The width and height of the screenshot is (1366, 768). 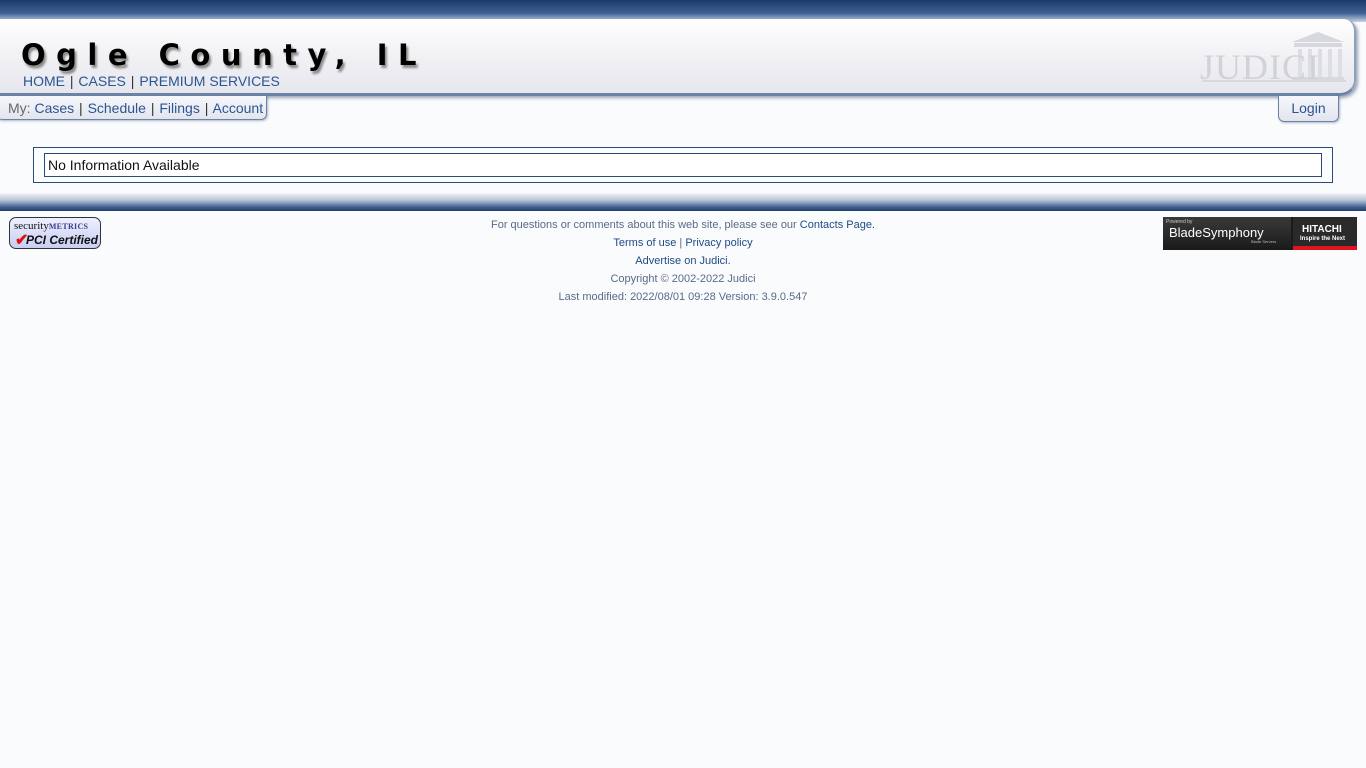 I want to click on nav-home-link: HOME, so click(x=44, y=81).